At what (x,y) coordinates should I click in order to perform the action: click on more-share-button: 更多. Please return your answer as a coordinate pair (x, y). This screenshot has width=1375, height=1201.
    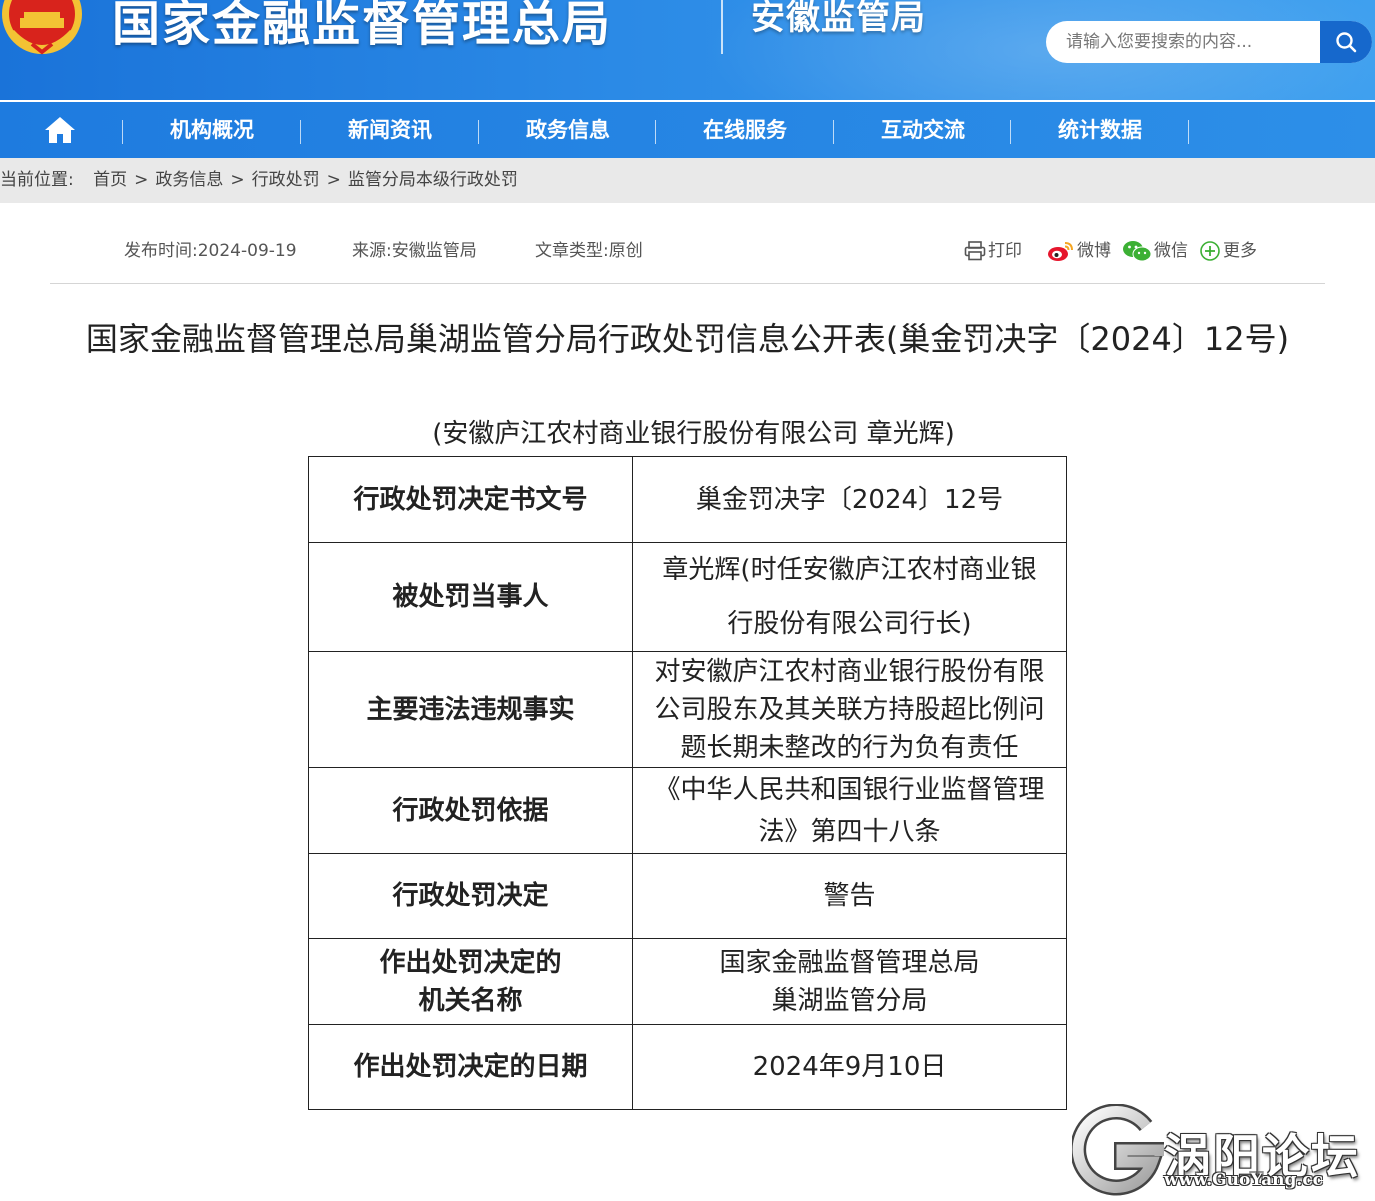
    Looking at the image, I should click on (1228, 251).